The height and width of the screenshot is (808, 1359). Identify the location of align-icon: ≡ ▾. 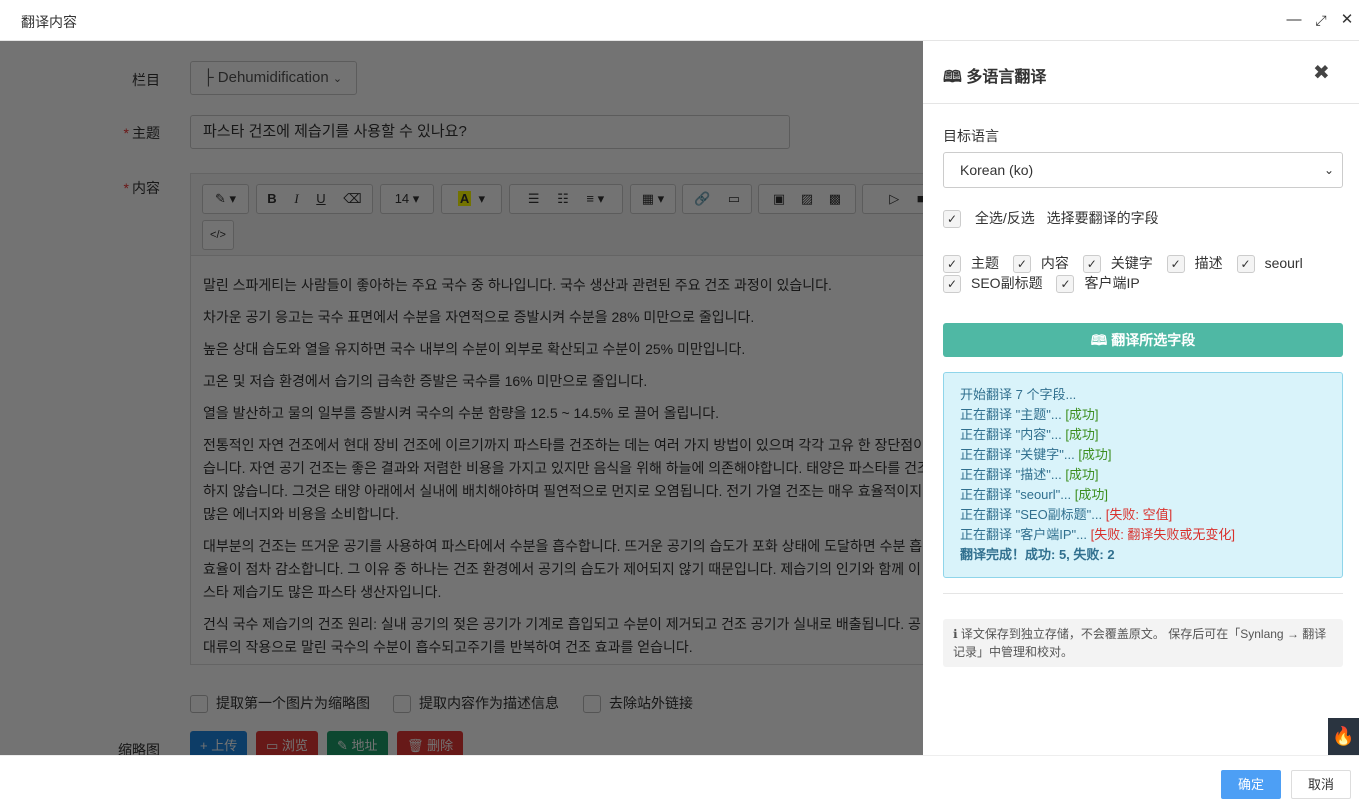
(595, 198).